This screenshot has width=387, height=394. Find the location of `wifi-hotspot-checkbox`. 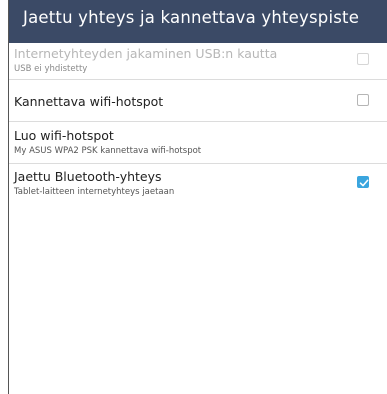

wifi-hotspot-checkbox is located at coordinates (363, 100).